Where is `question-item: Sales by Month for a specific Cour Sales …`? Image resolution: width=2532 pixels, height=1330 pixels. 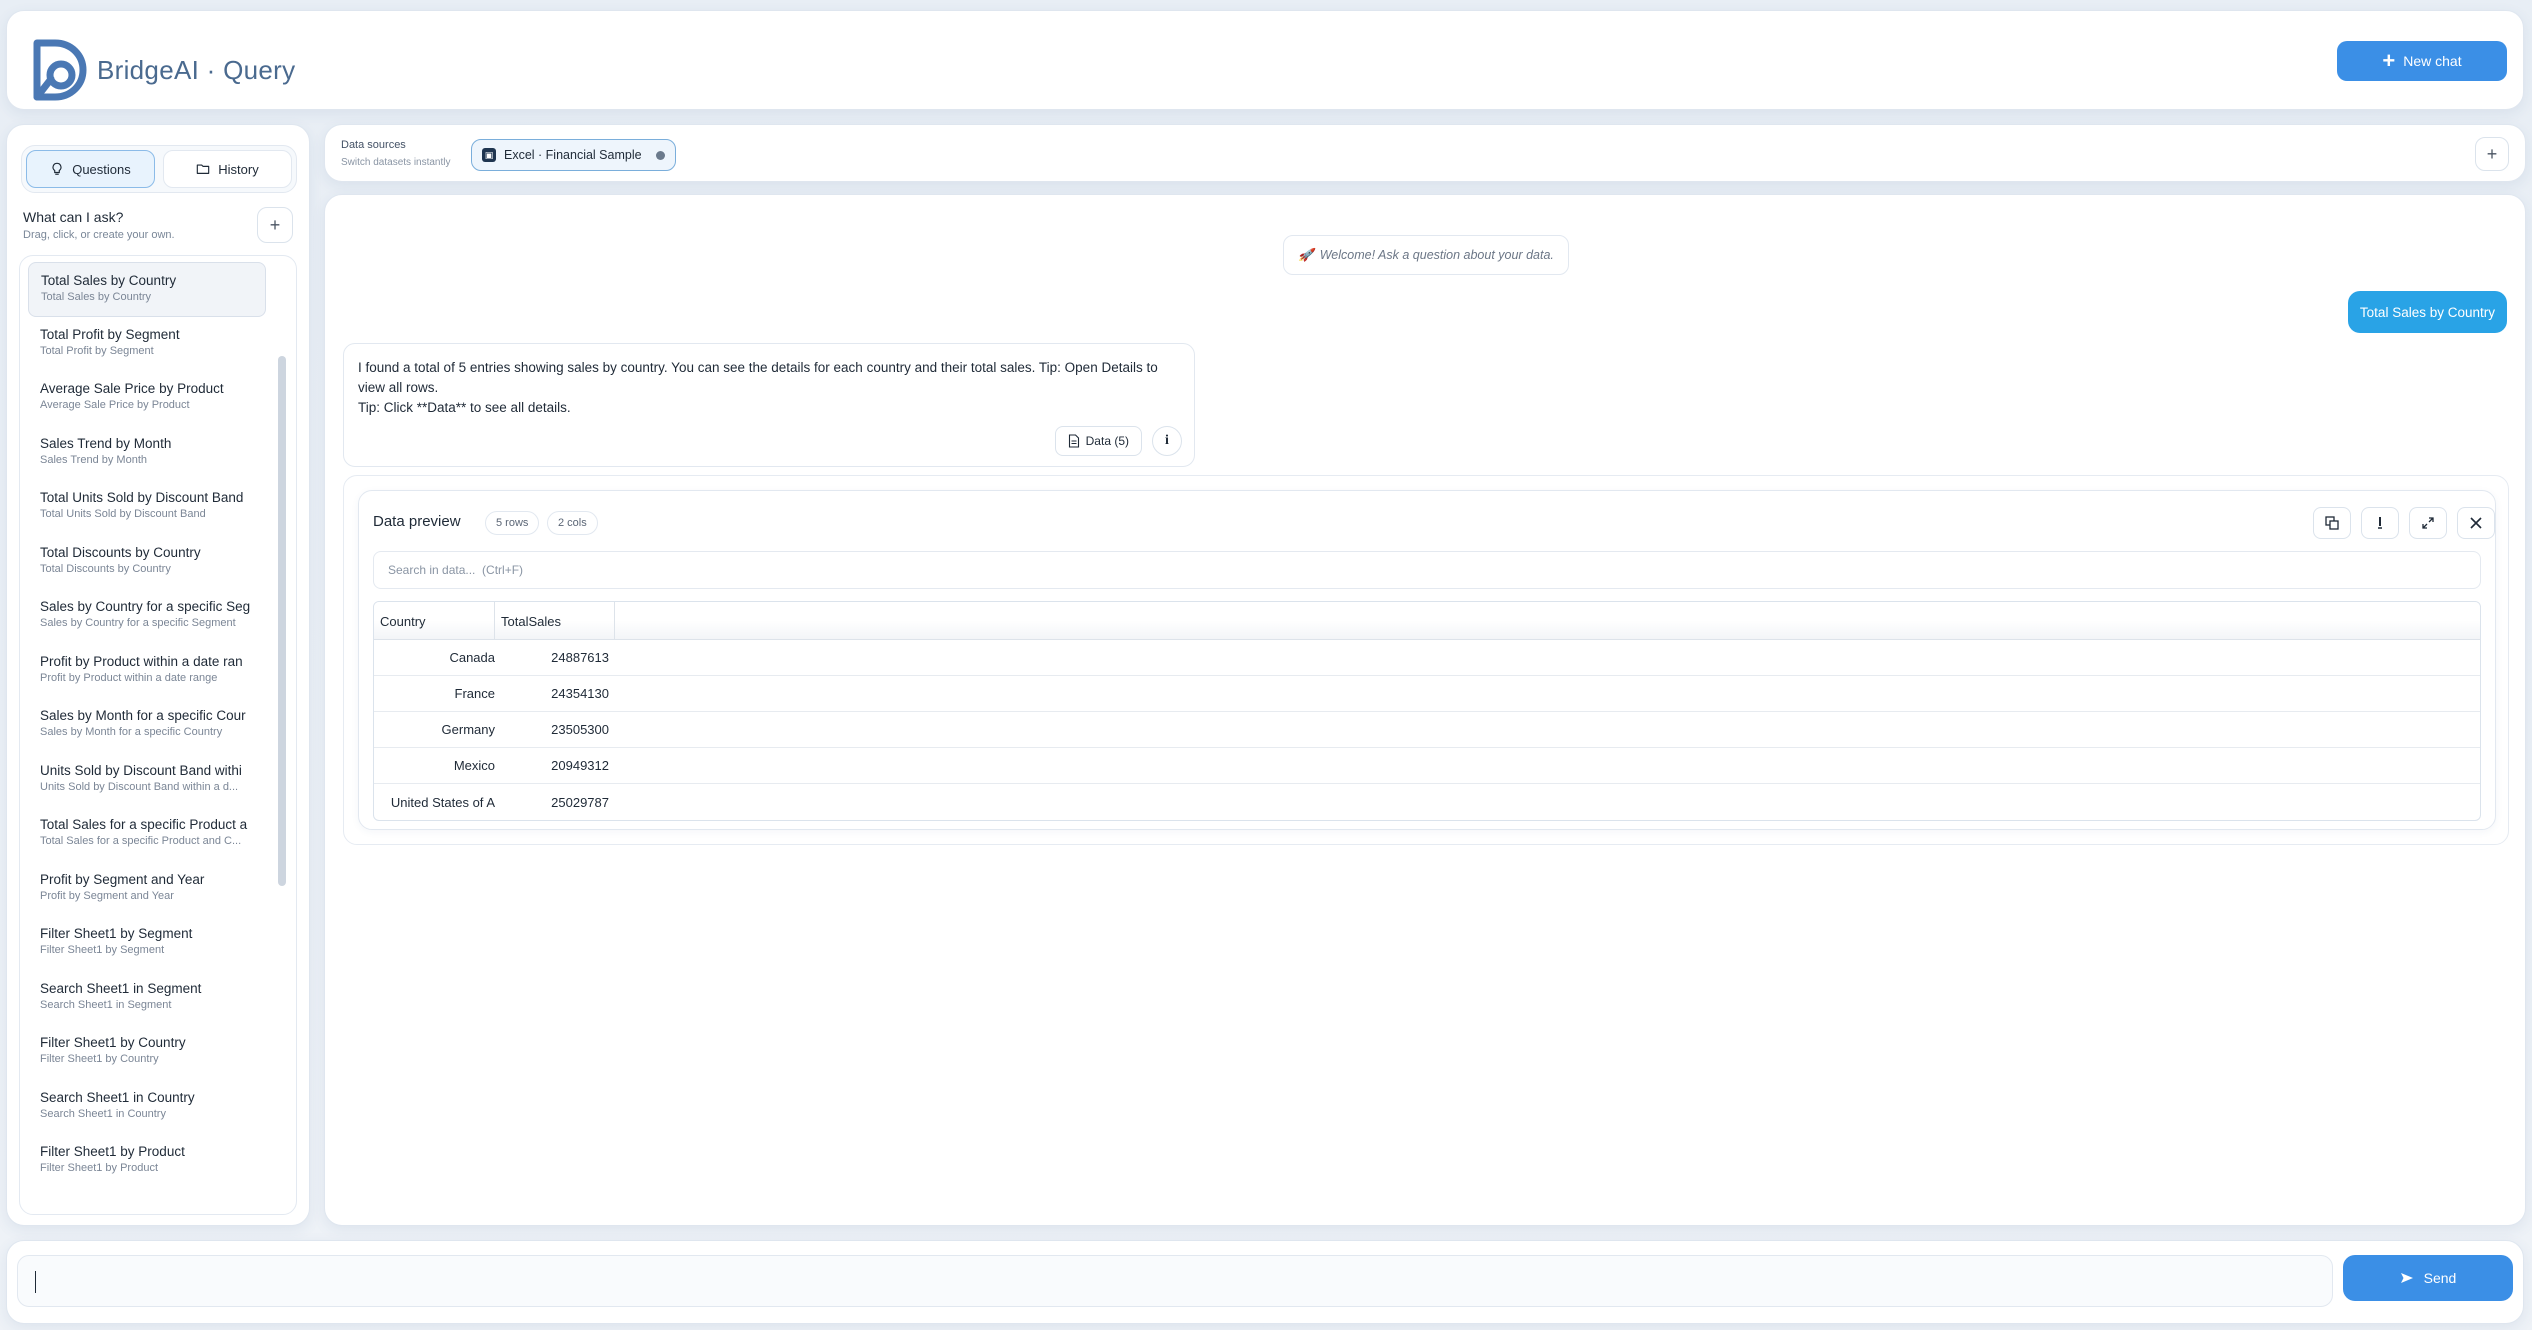 question-item: Sales by Month for a specific Cour Sales … is located at coordinates (147, 725).